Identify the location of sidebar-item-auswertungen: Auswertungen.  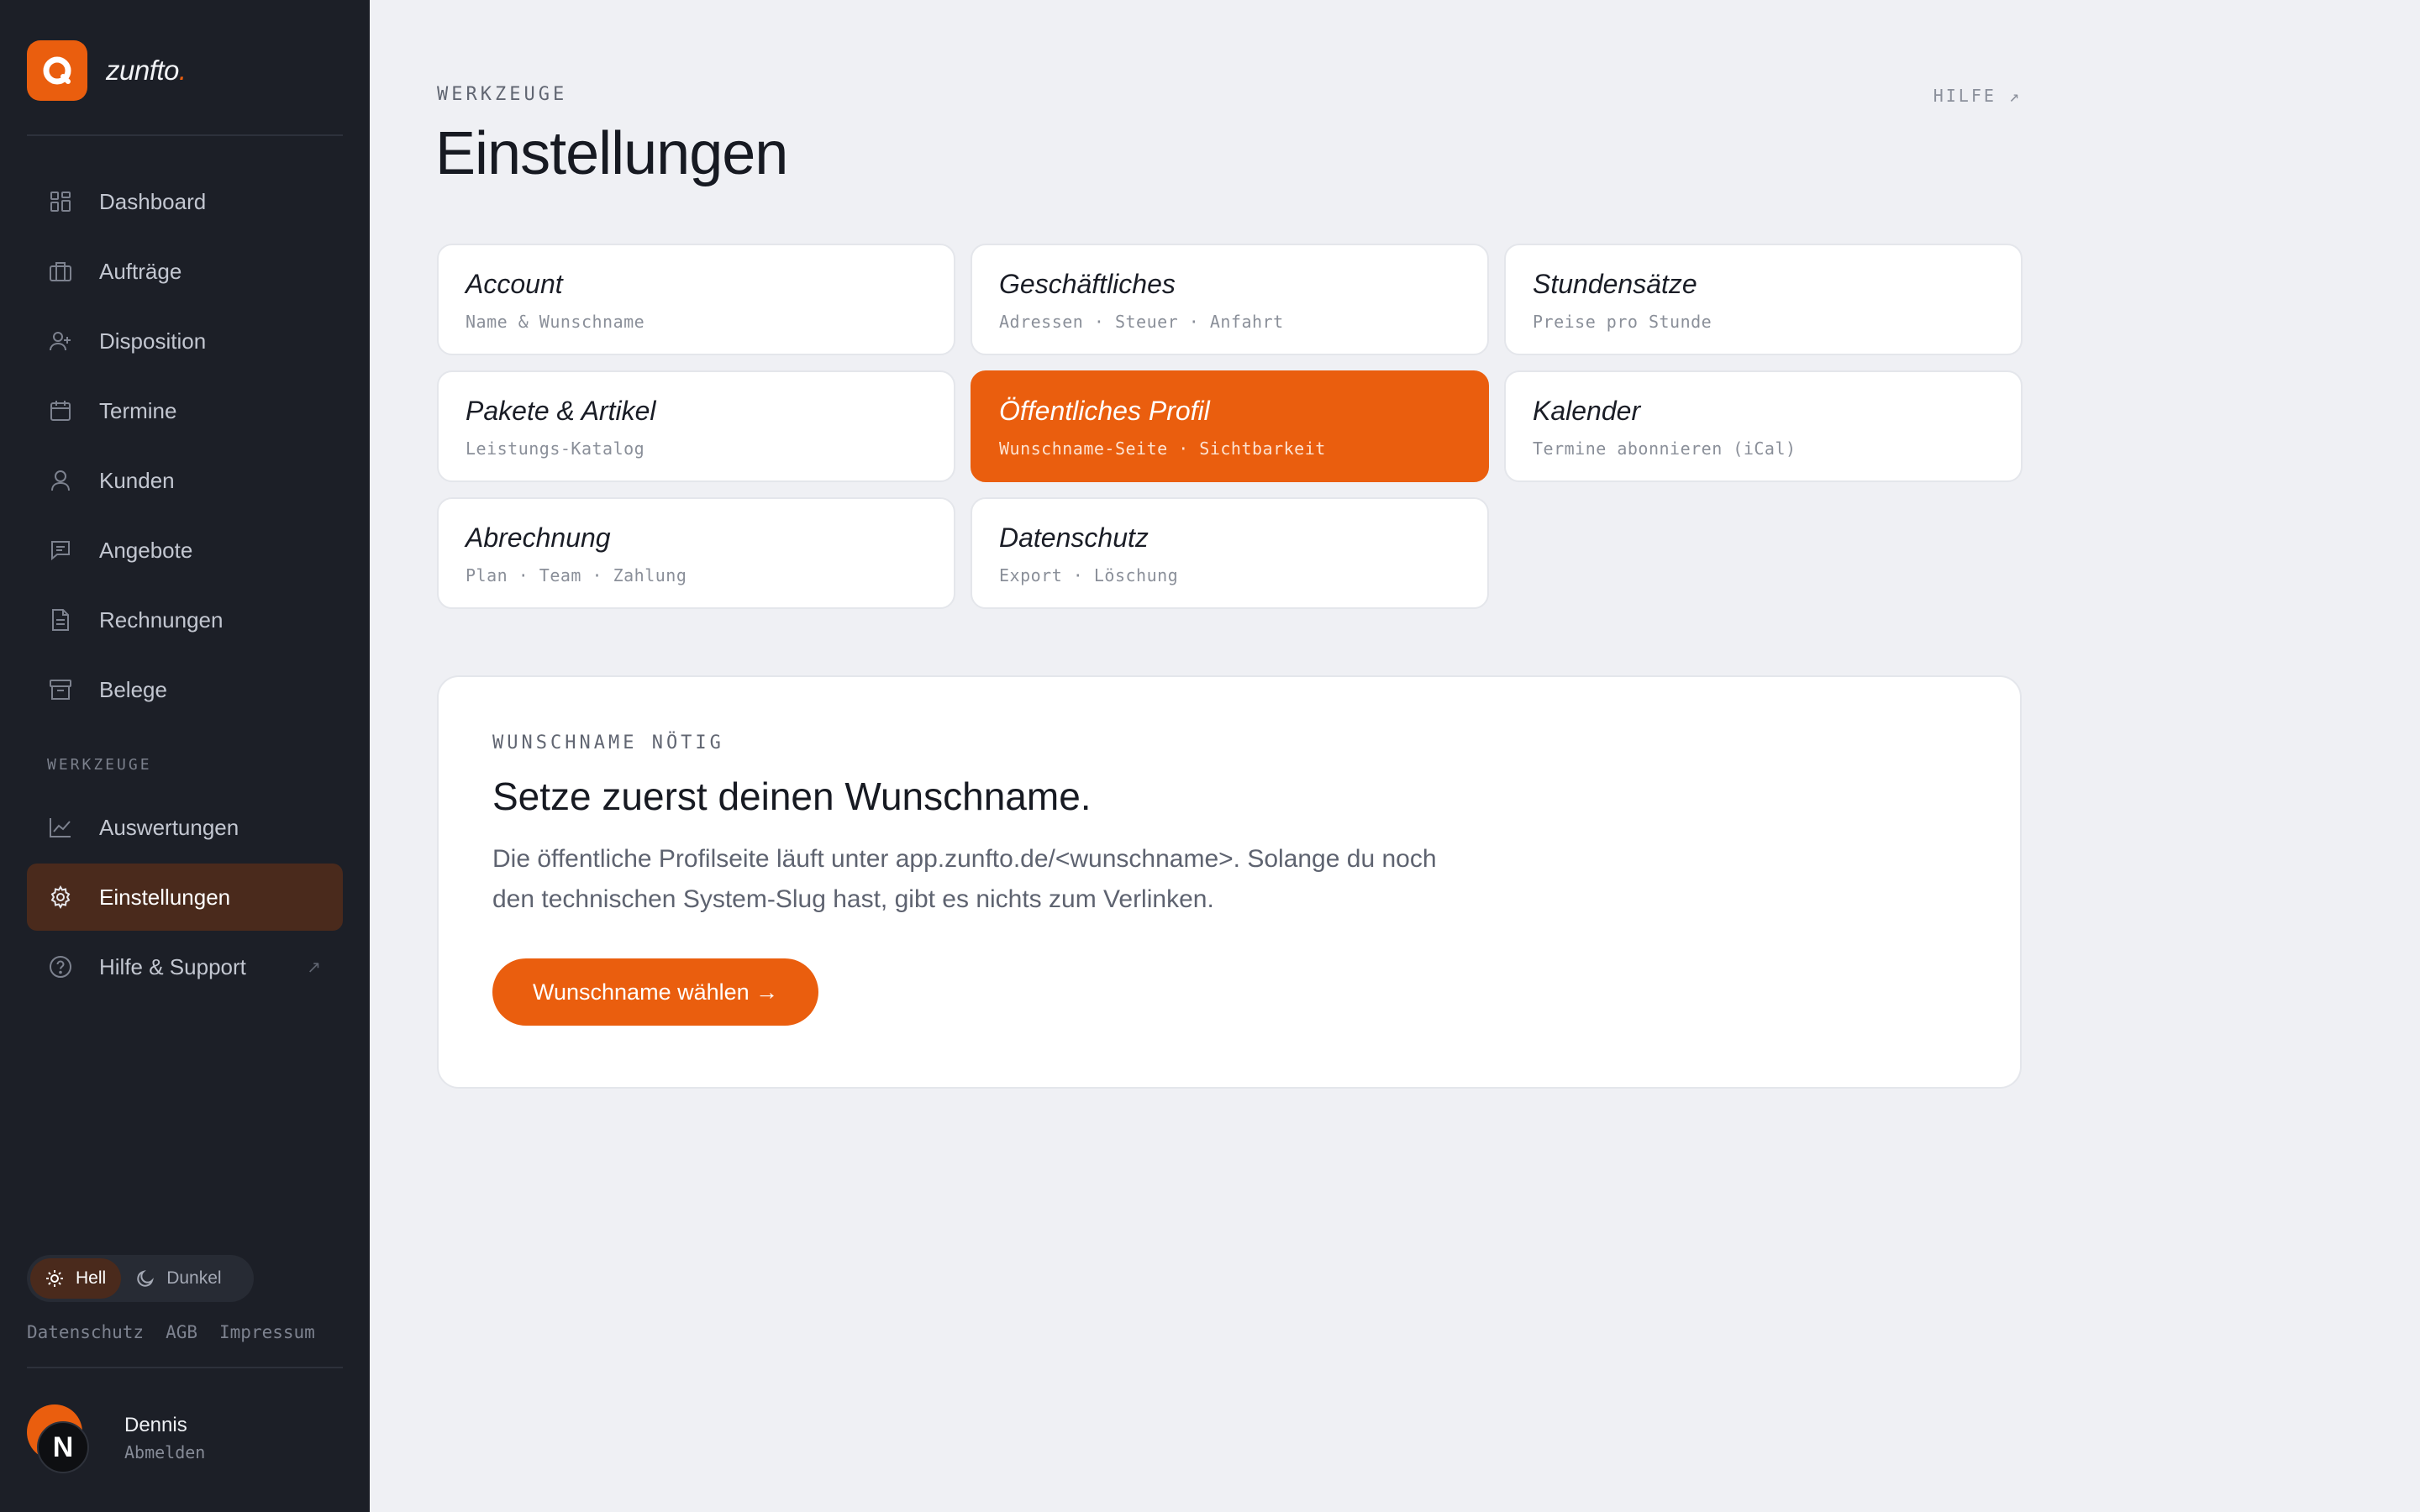
(185, 827).